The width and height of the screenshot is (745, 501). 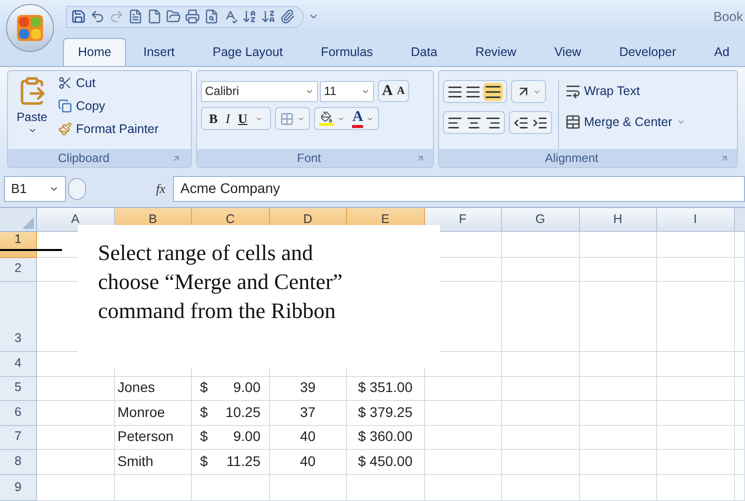 I want to click on grid-cell: $ 10.25, so click(x=231, y=413).